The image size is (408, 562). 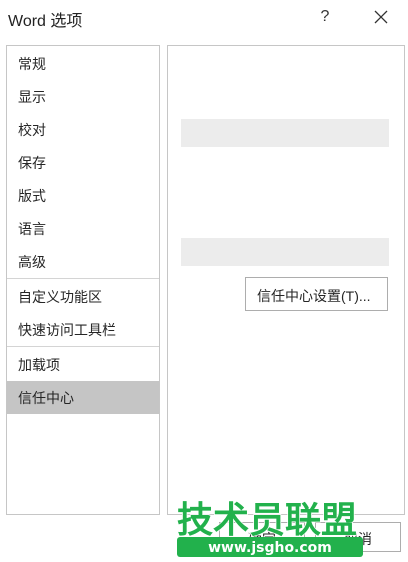 What do you see at coordinates (32, 130) in the screenshot?
I see `nav-item-label: 校对` at bounding box center [32, 130].